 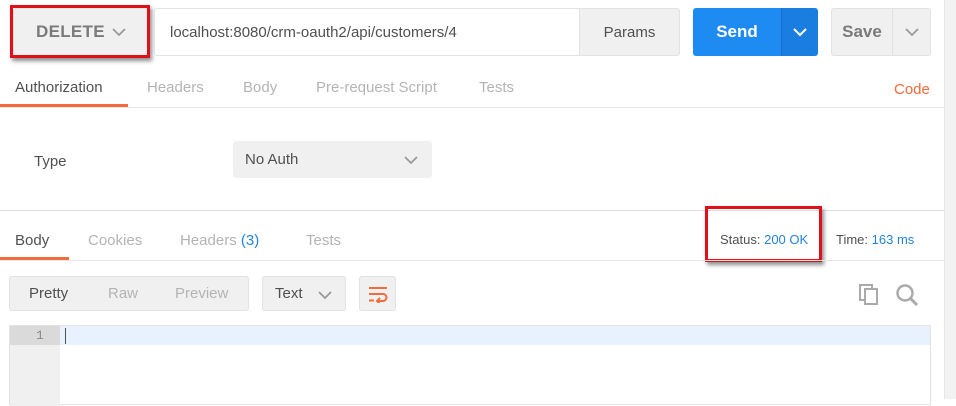 I want to click on active-gutter-line, so click(x=35, y=335).